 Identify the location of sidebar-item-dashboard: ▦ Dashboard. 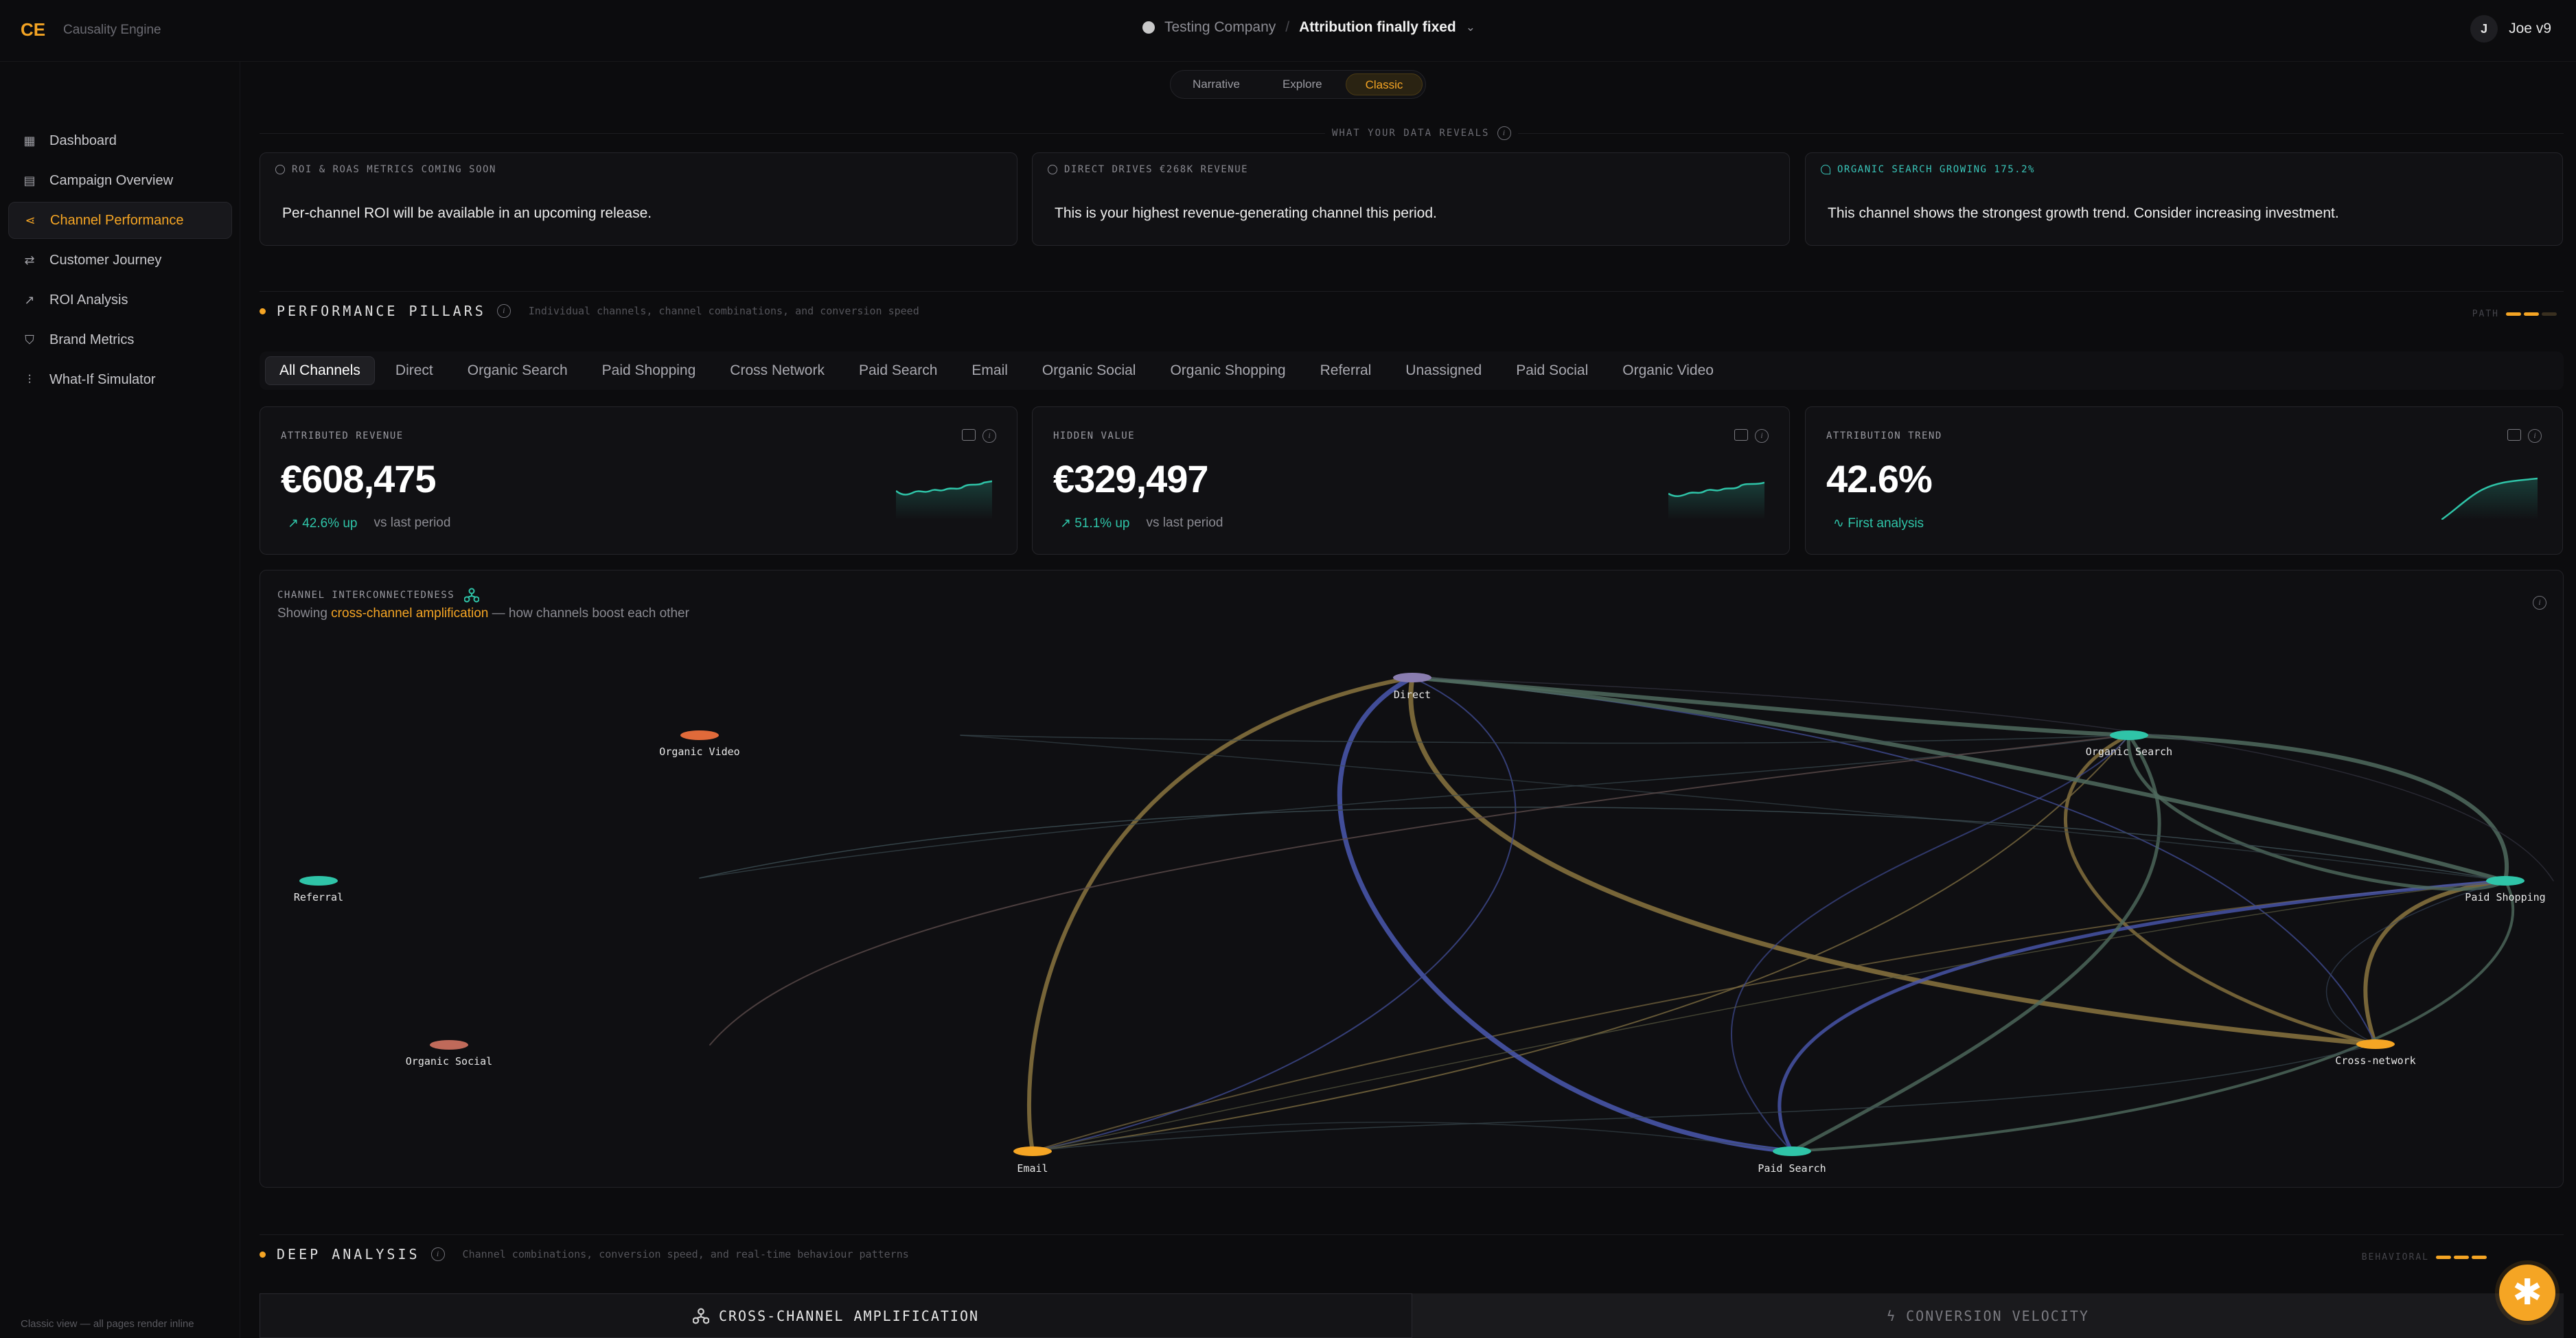
(120, 140).